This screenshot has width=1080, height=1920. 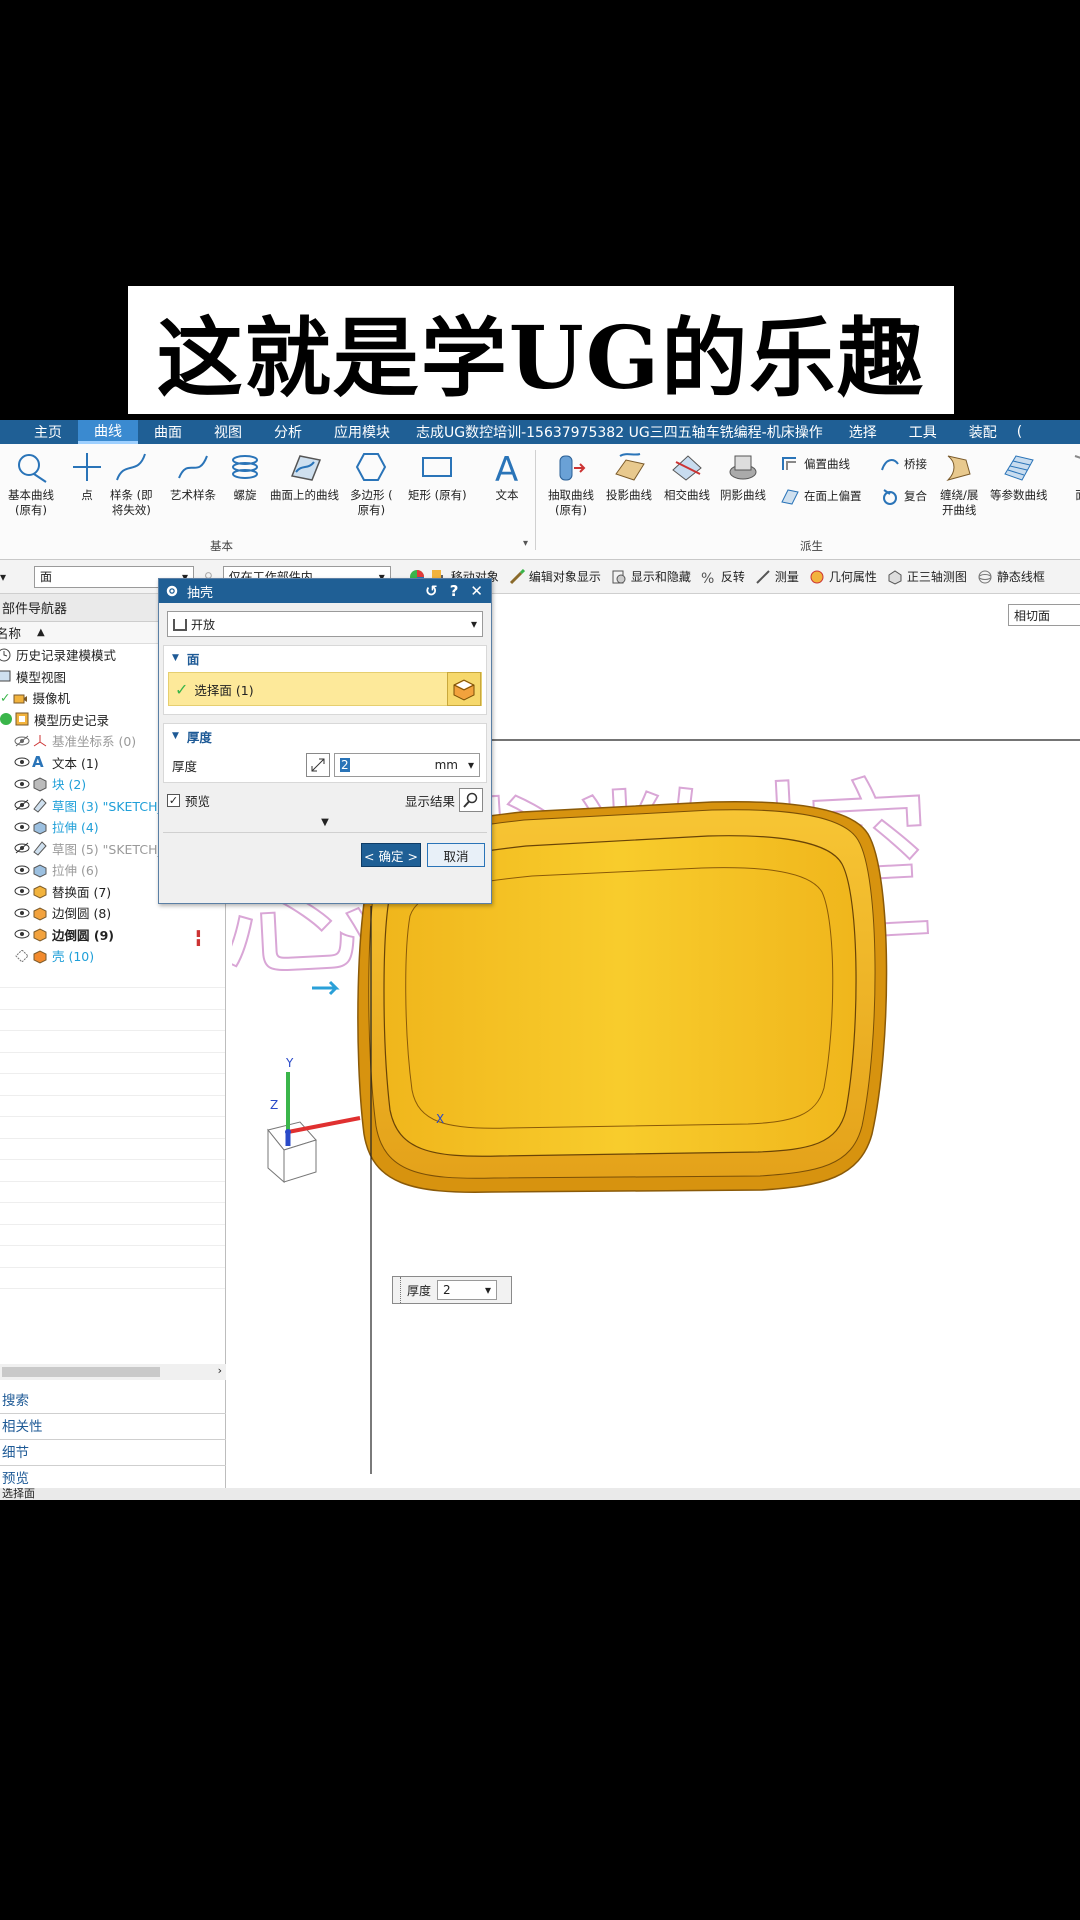 What do you see at coordinates (200, 593) in the screenshot?
I see `dialog-title: 抽壳` at bounding box center [200, 593].